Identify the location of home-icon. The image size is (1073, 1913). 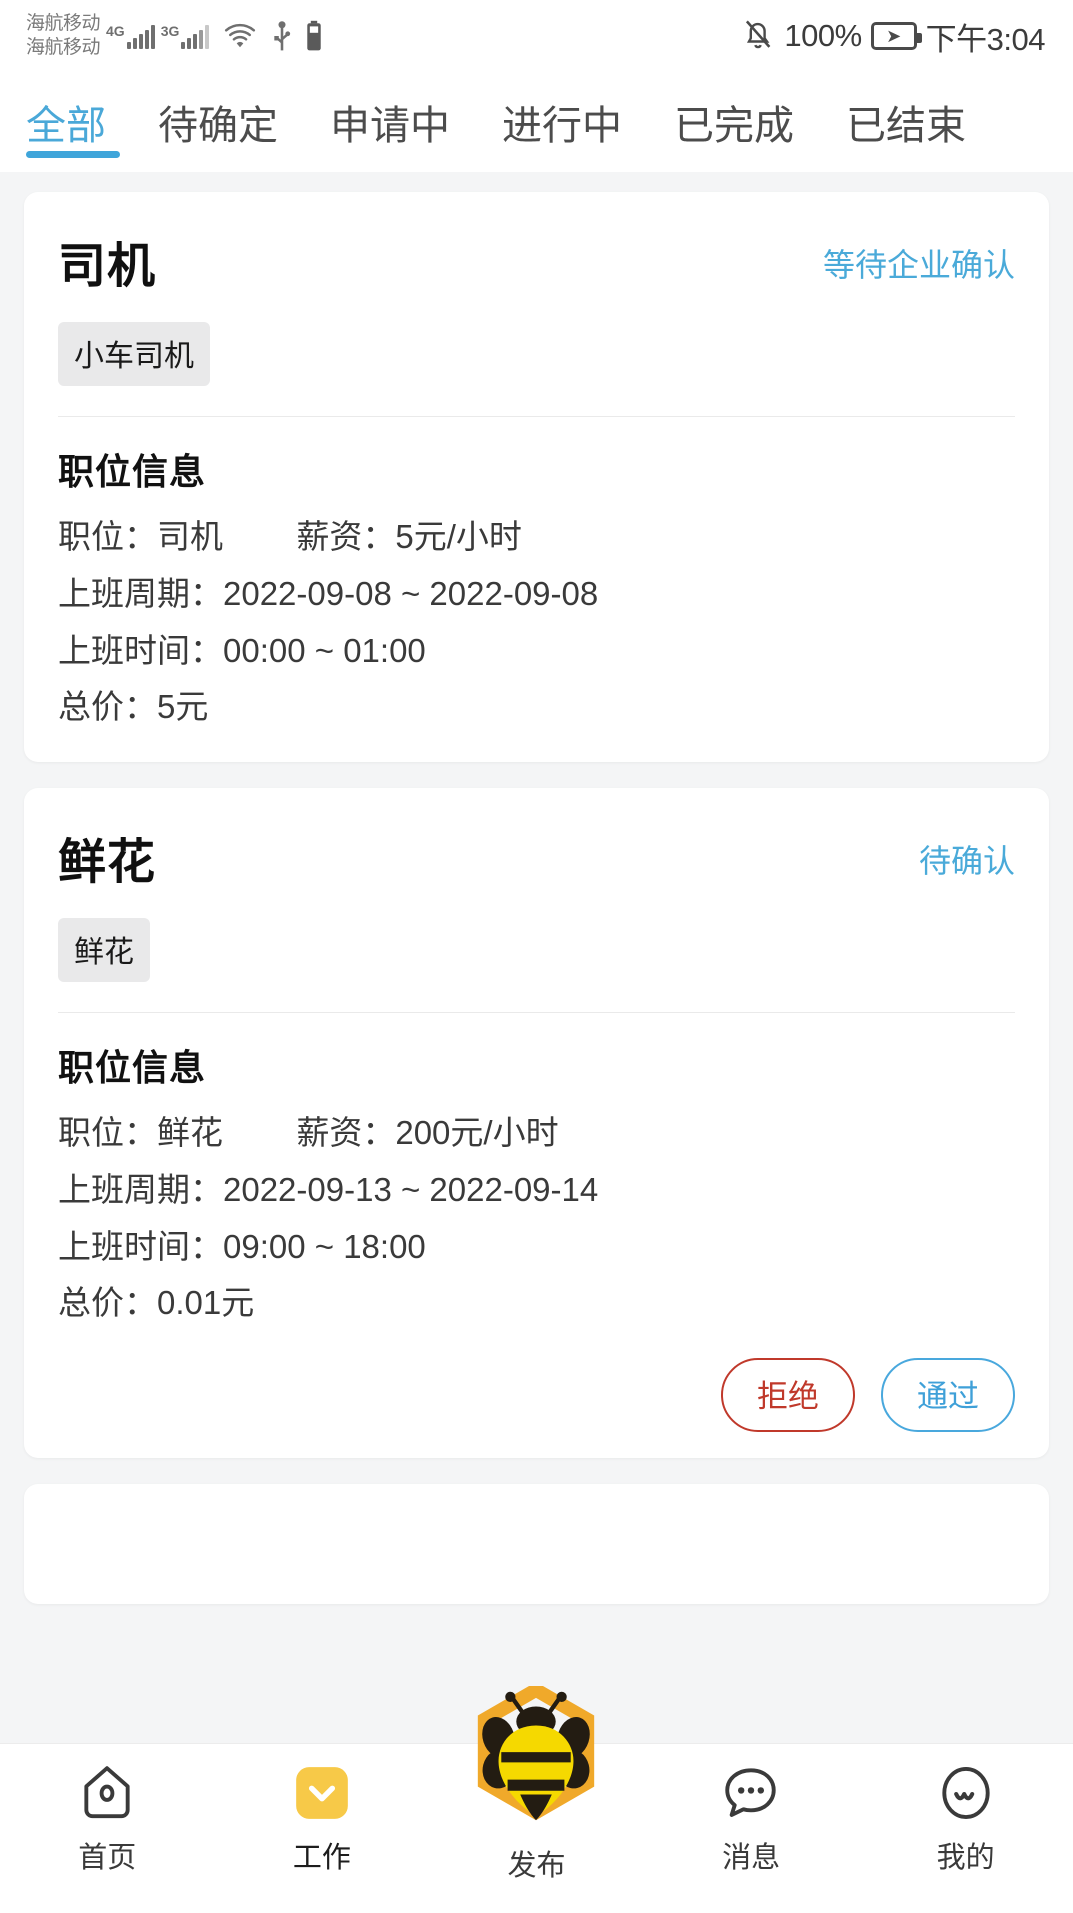
(107, 1792).